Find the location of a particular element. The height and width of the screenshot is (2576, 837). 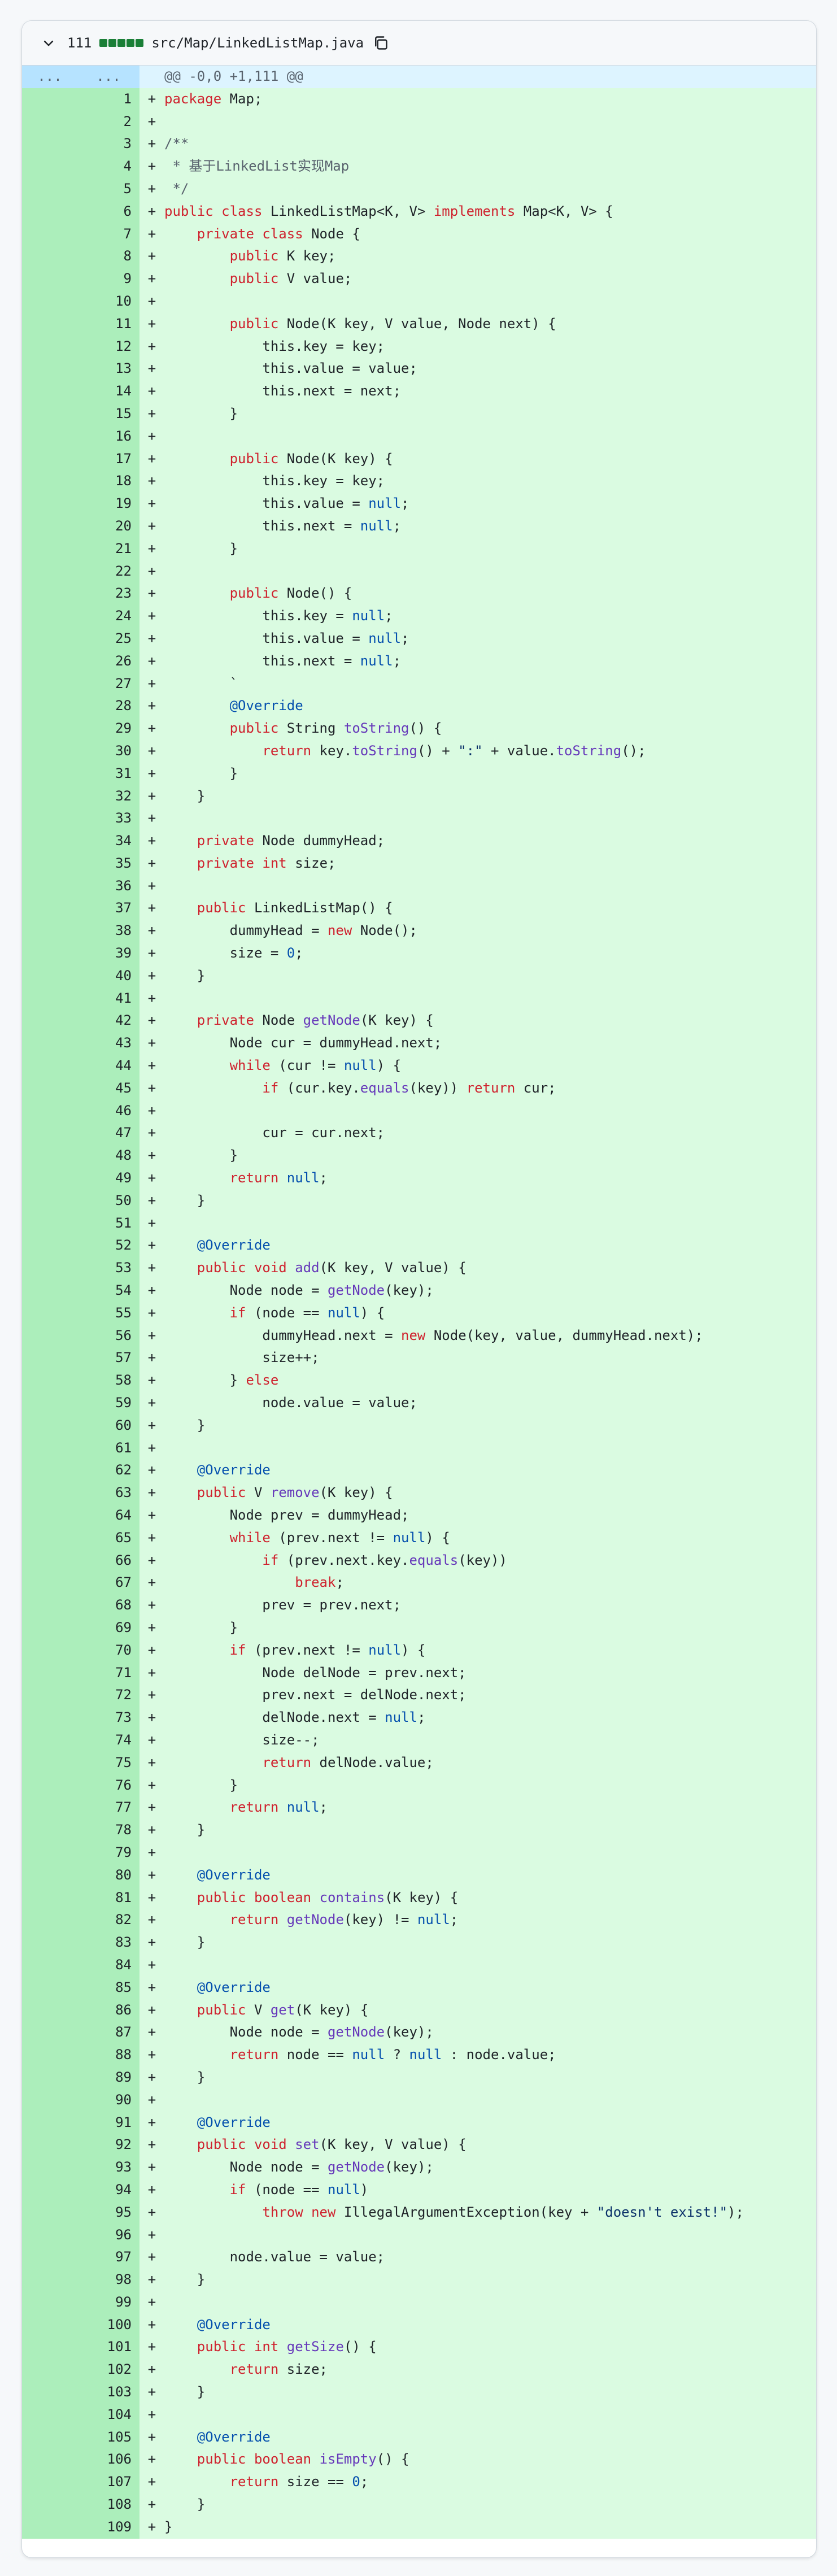

new-line-number: 89 is located at coordinates (108, 2077).